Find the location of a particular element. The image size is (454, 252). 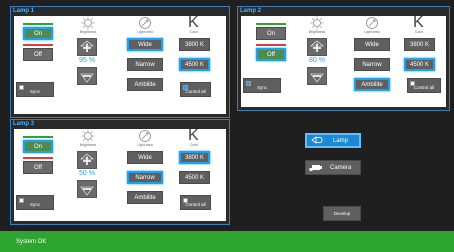

lamp-nav-button: Lamp is located at coordinates (333, 140).